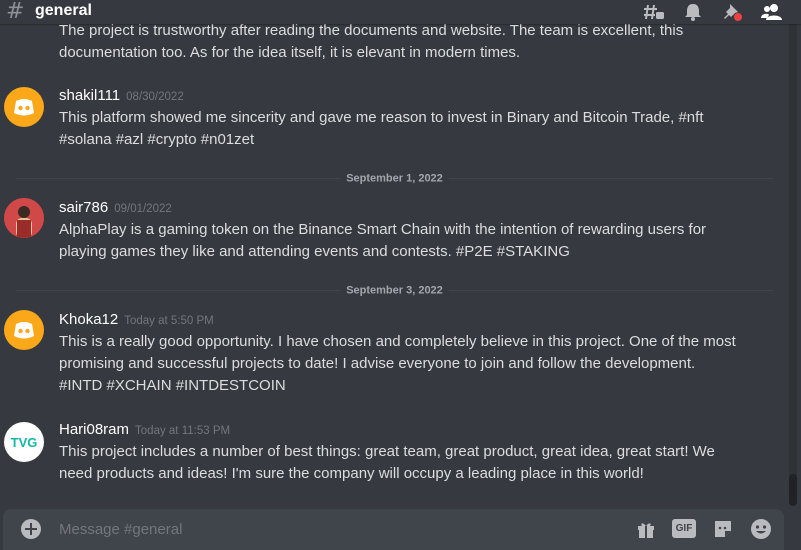 This screenshot has height=550, width=801. What do you see at coordinates (693, 12) in the screenshot?
I see `notification-bell-icon` at bounding box center [693, 12].